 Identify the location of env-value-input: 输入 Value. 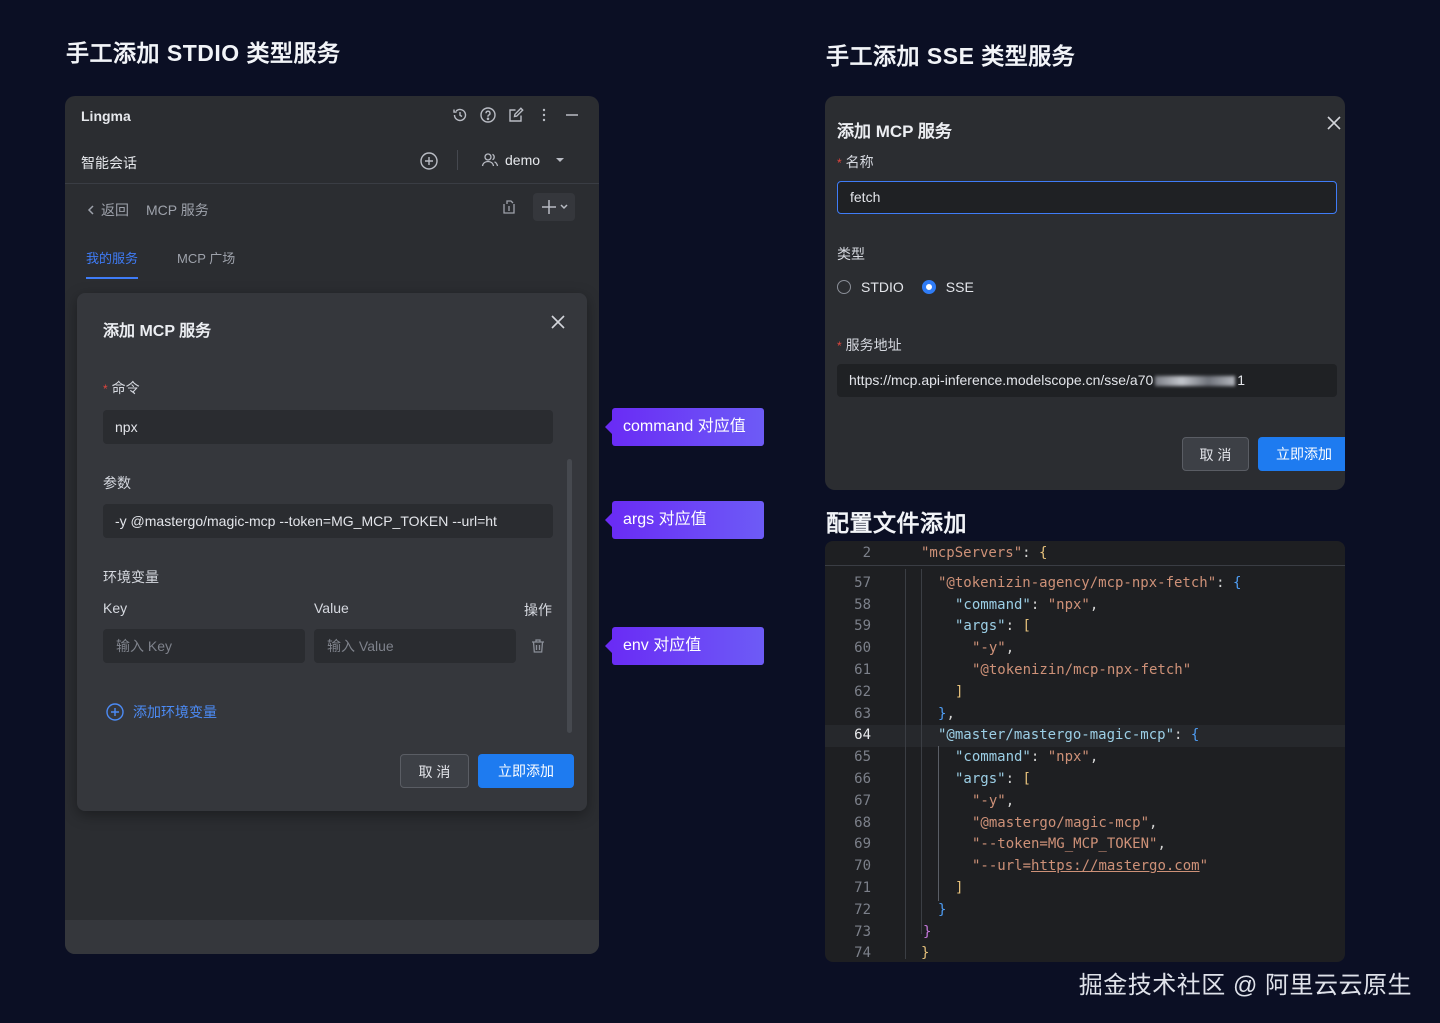
(415, 646).